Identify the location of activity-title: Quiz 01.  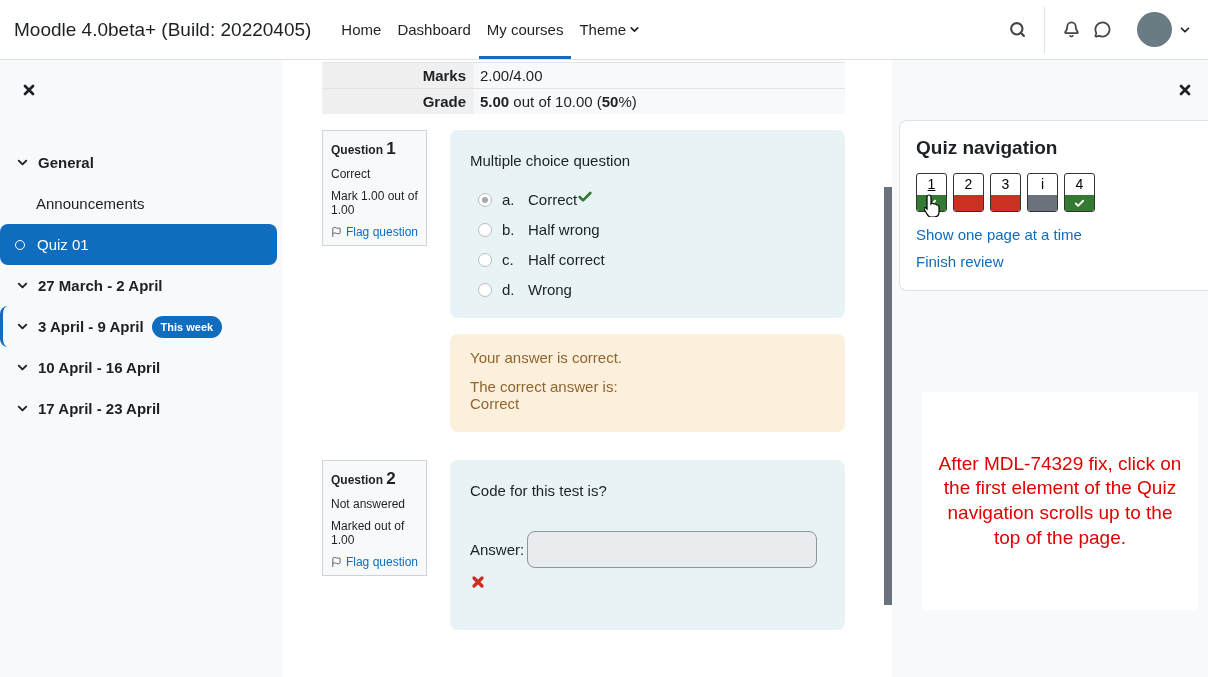
(63, 244).